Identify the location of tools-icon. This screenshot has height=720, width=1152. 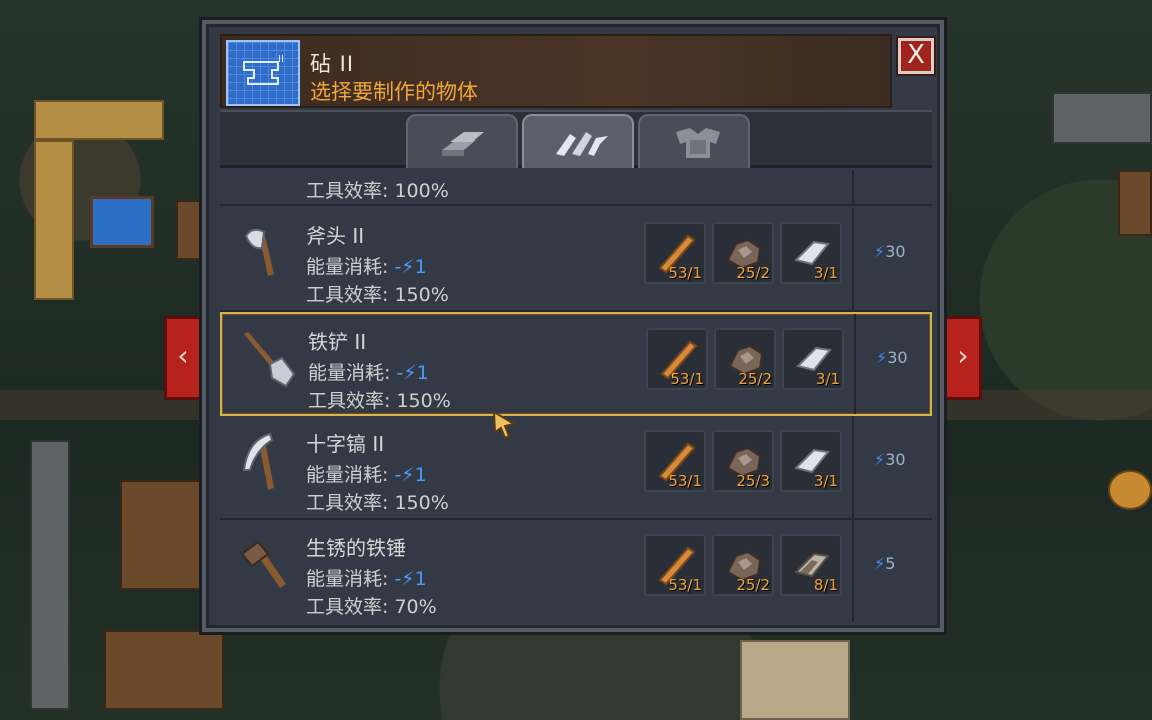
(582, 144).